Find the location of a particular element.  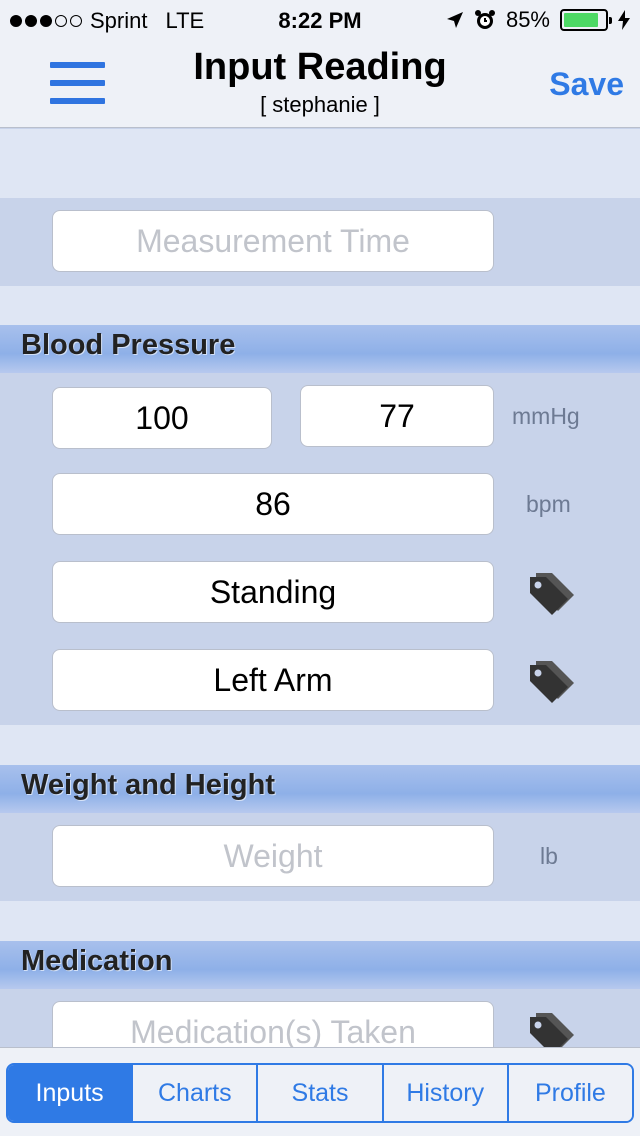

navigation-bar: Input Reading [ stephanie ] Save is located at coordinates (320, 84).